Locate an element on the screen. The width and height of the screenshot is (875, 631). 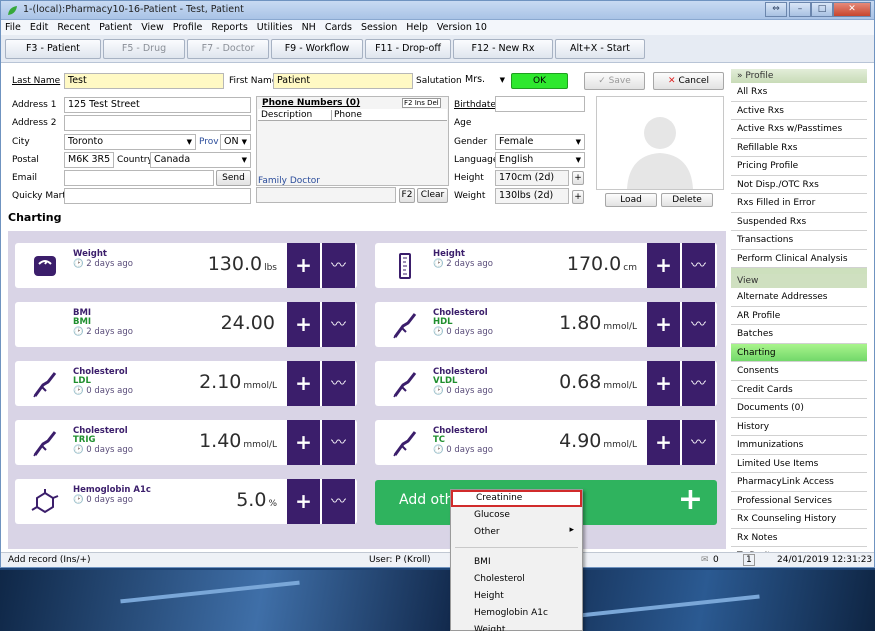
sidebar-item-transactions: Transactions is located at coordinates (799, 240).